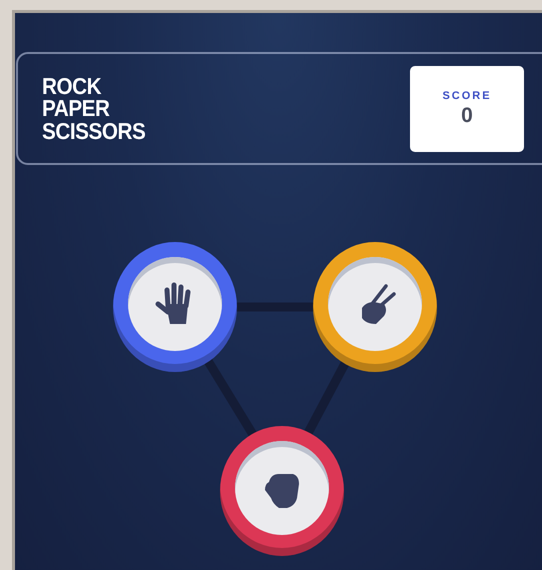  What do you see at coordinates (467, 116) in the screenshot?
I see `score-value: 0` at bounding box center [467, 116].